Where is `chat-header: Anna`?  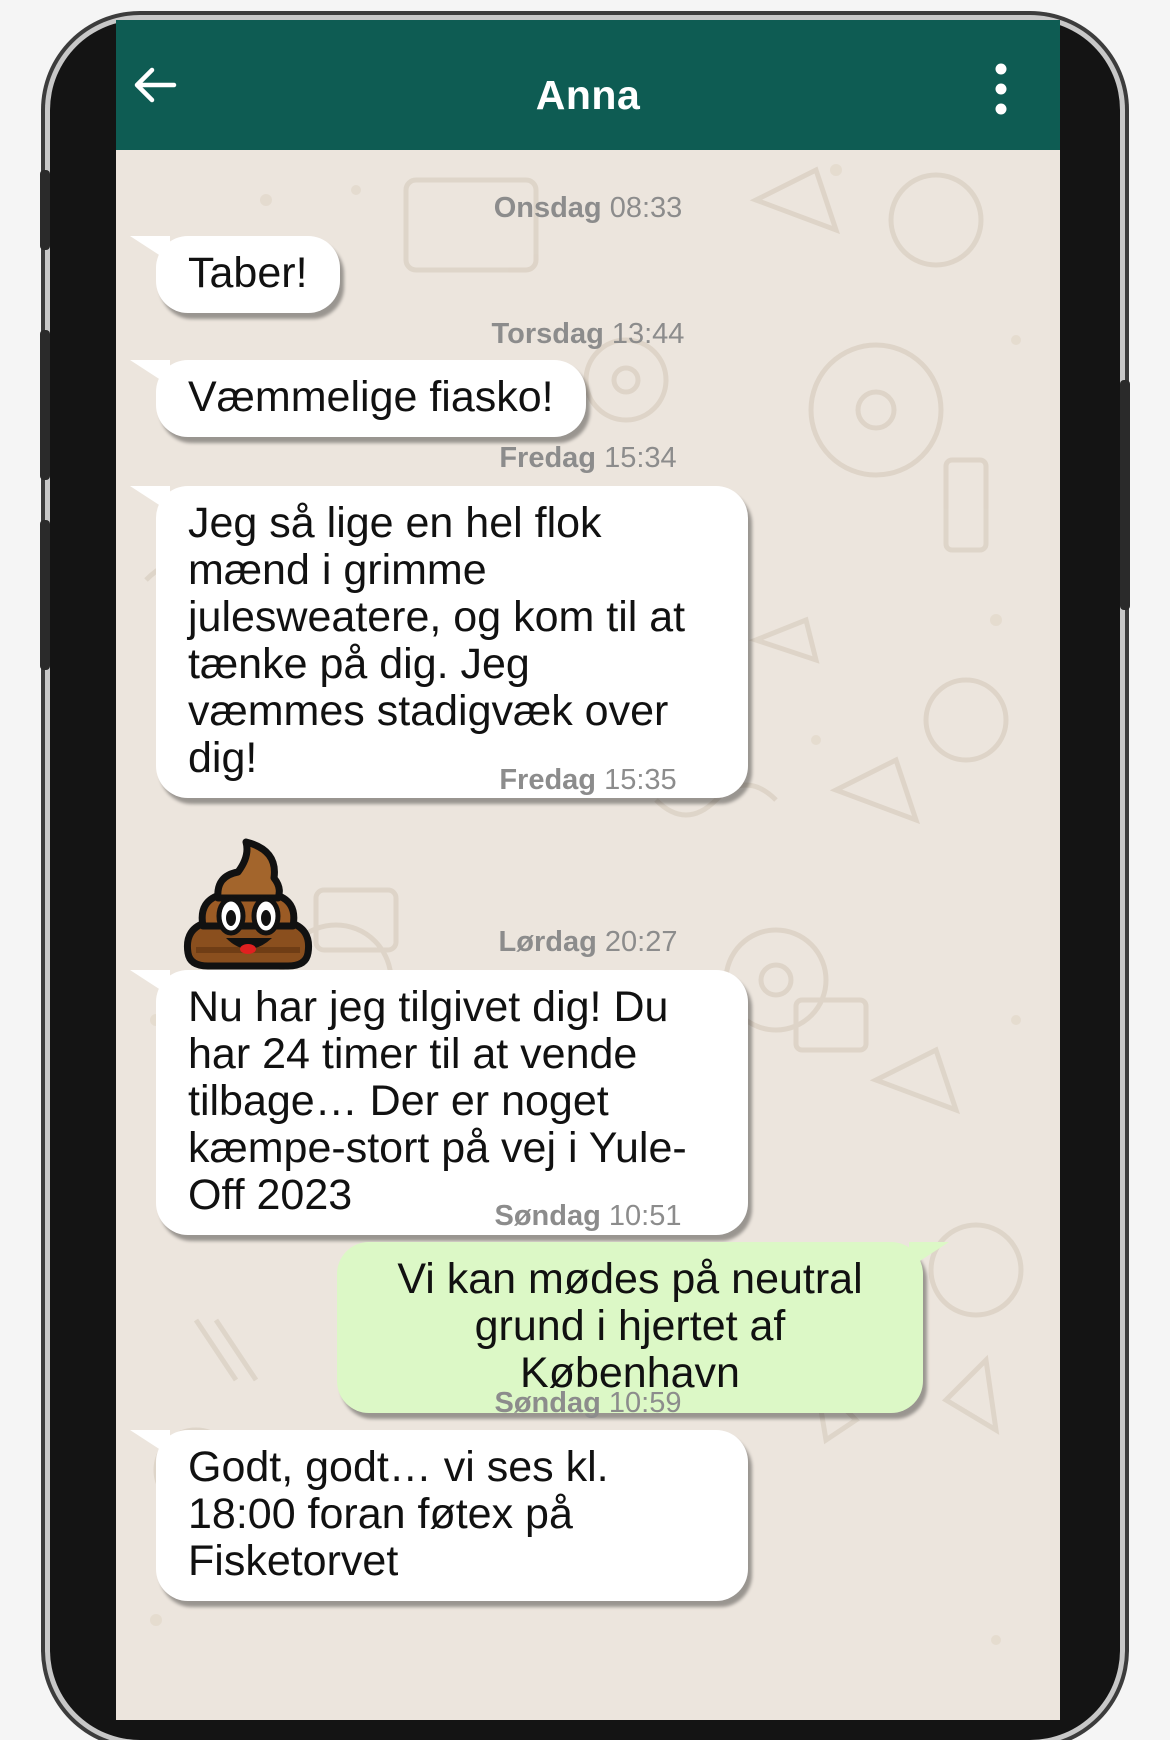 chat-header: Anna is located at coordinates (588, 85).